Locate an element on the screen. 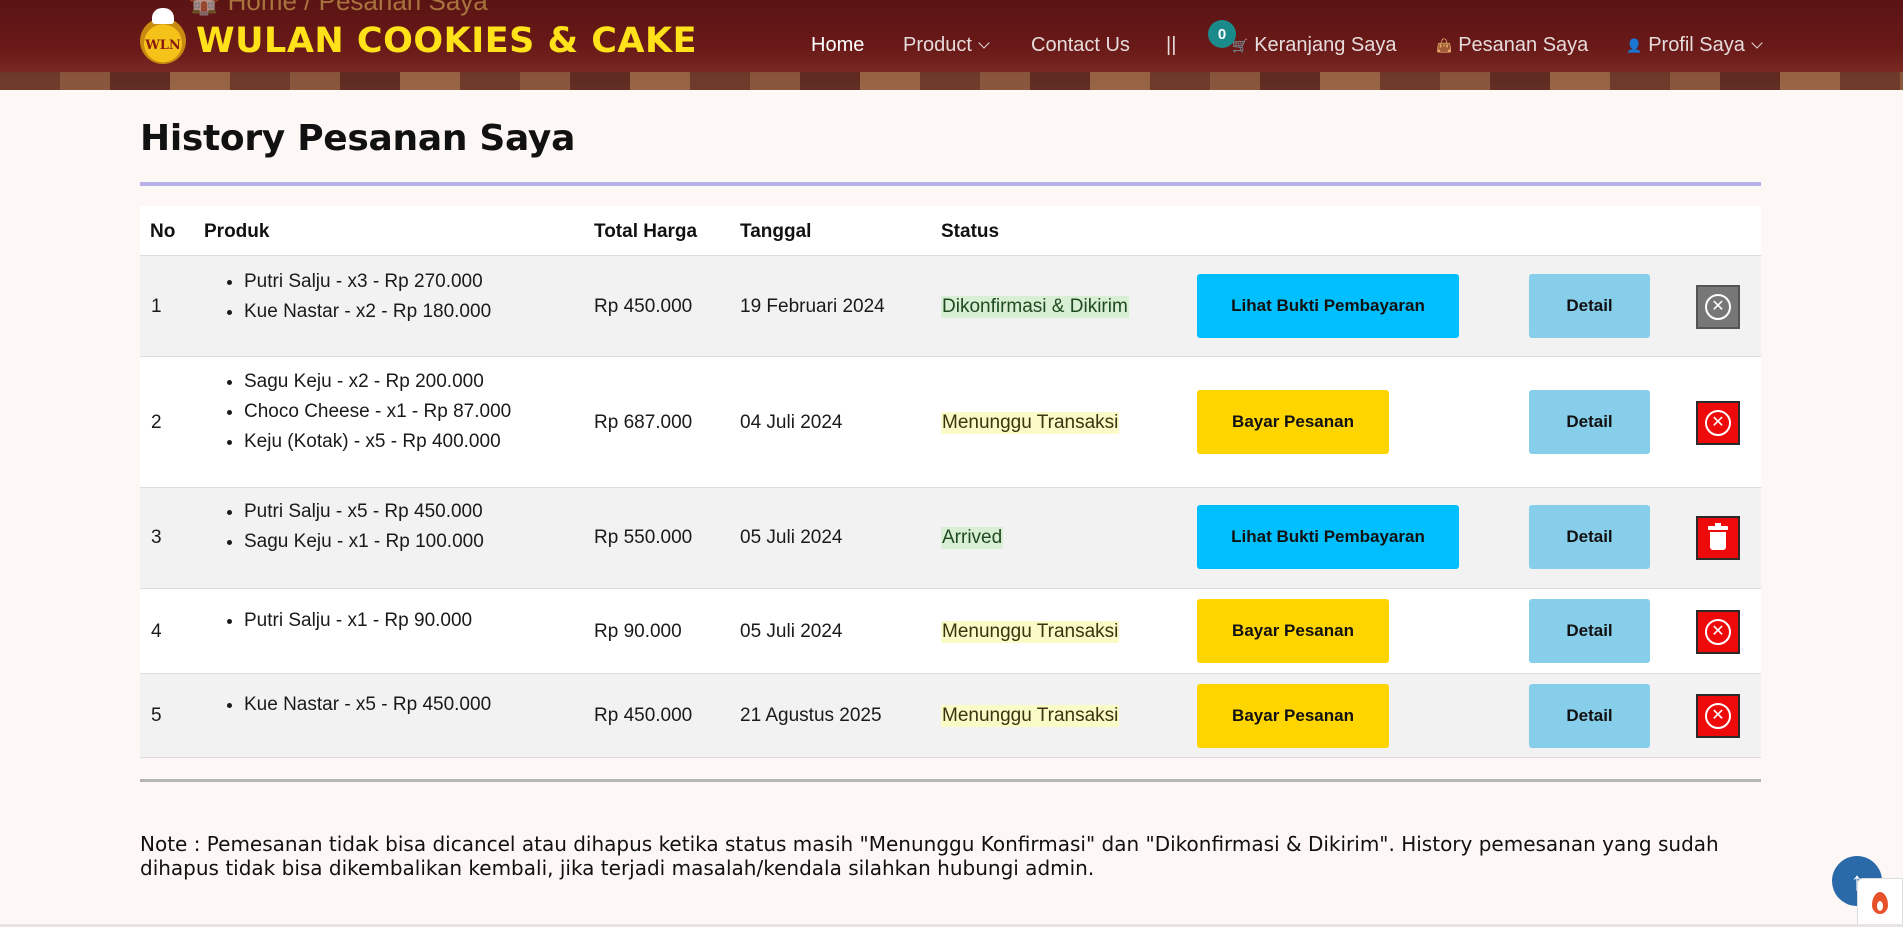  breadcrumb: 🏠 Home / Pesanan Saya is located at coordinates (338, 8).